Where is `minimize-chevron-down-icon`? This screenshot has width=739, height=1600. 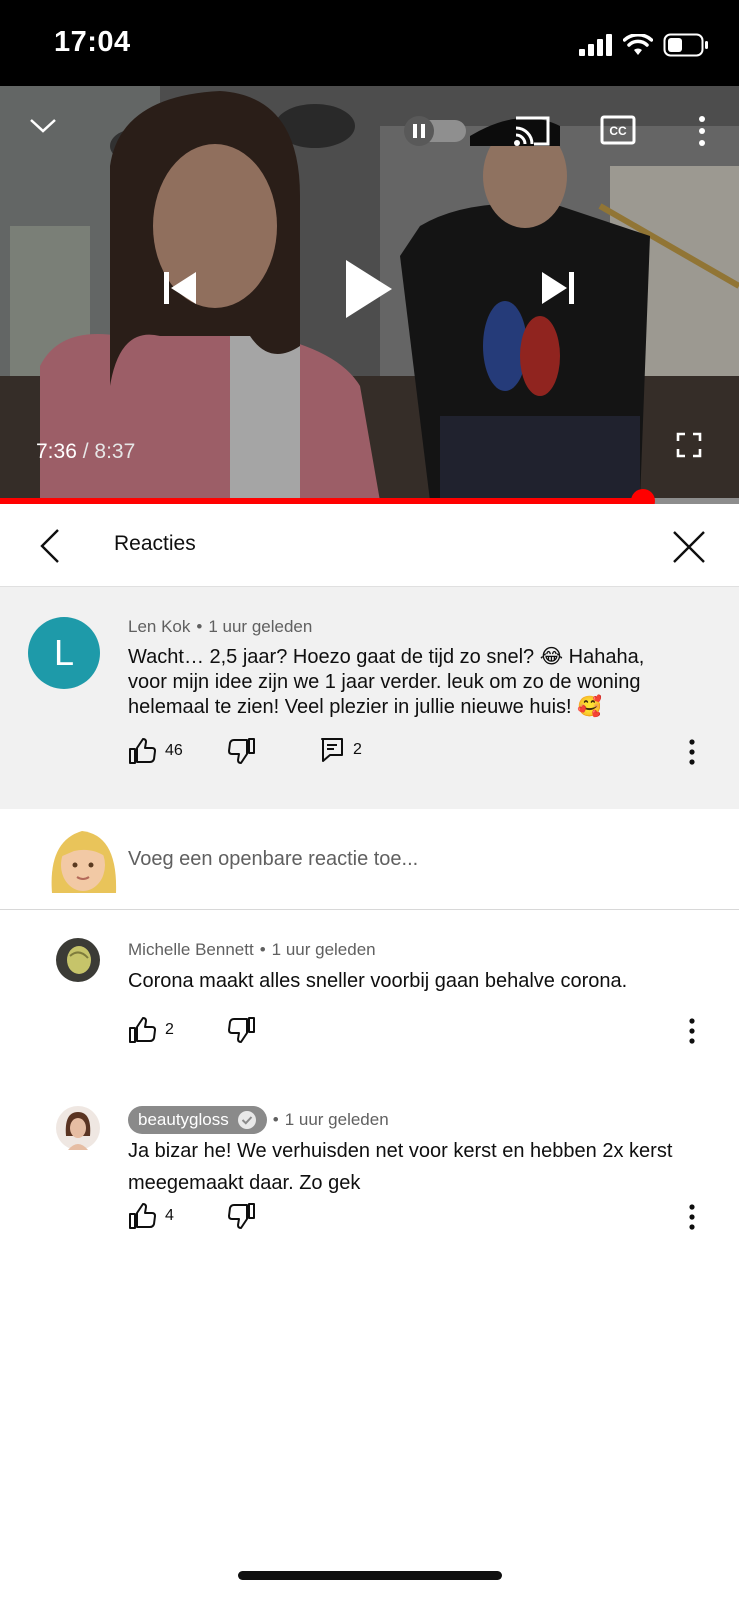
minimize-chevron-down-icon is located at coordinates (43, 126).